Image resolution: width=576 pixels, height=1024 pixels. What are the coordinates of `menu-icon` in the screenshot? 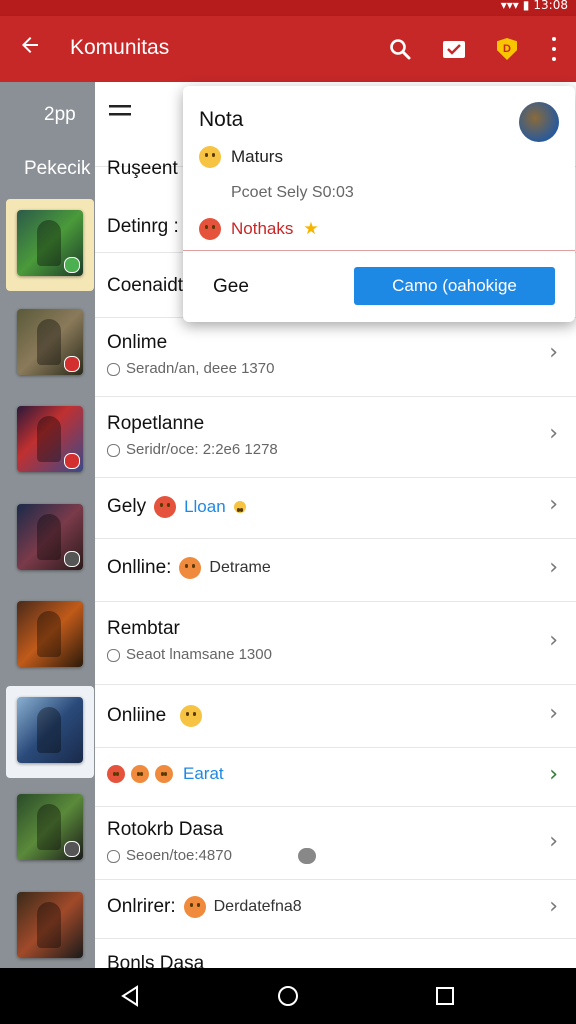 It's located at (120, 110).